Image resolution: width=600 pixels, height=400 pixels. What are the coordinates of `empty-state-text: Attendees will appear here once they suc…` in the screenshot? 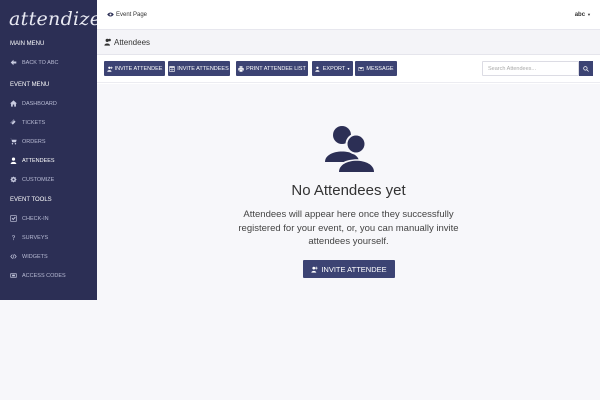 It's located at (348, 228).